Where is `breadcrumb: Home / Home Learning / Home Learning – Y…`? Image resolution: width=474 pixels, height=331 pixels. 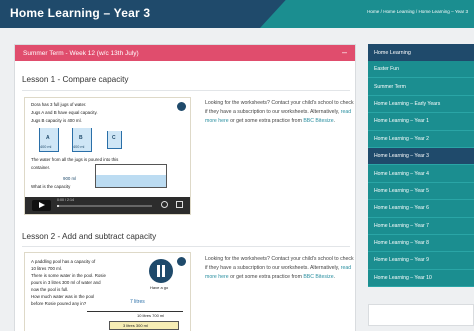
breadcrumb: Home / Home Learning / Home Learning – Y… is located at coordinates (417, 11).